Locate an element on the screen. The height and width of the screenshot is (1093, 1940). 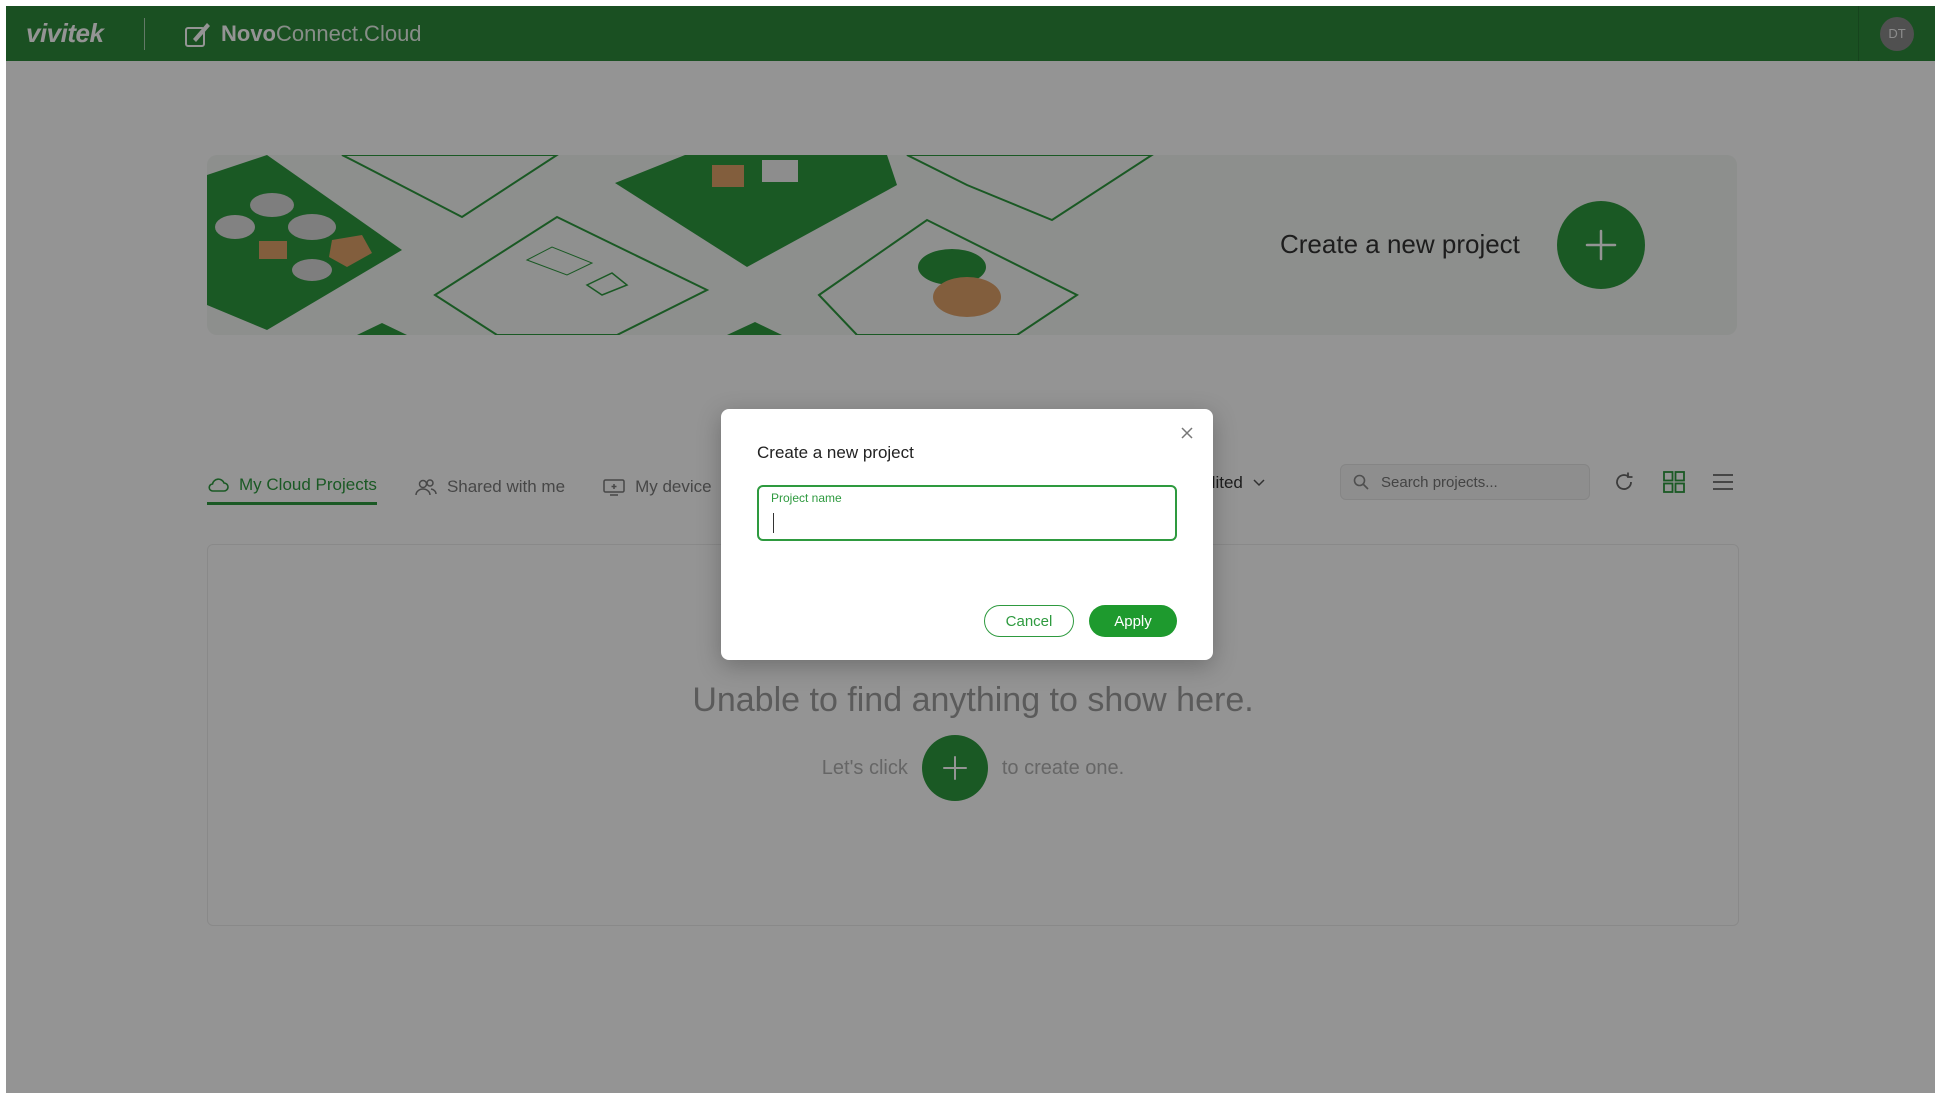
text-caret is located at coordinates (773, 523).